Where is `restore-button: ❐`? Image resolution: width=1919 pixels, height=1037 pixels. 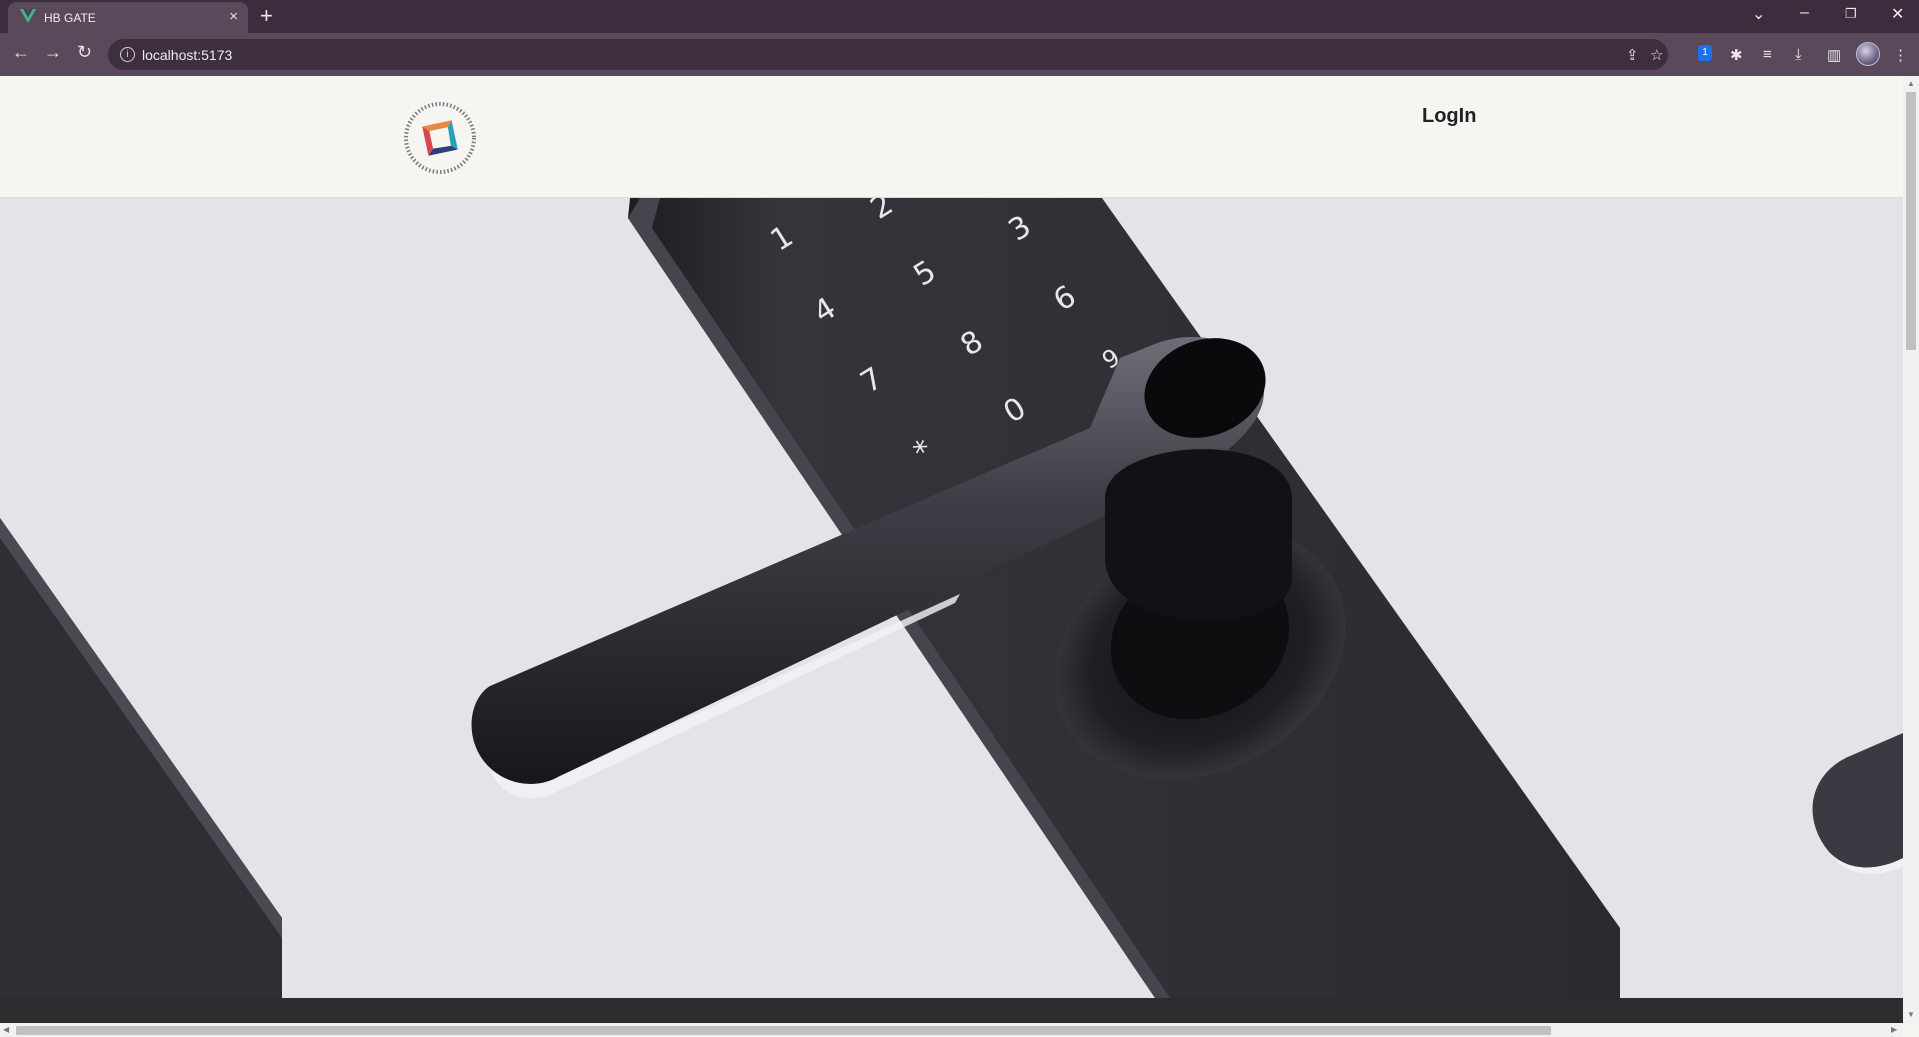
restore-button: ❐ is located at coordinates (1851, 14).